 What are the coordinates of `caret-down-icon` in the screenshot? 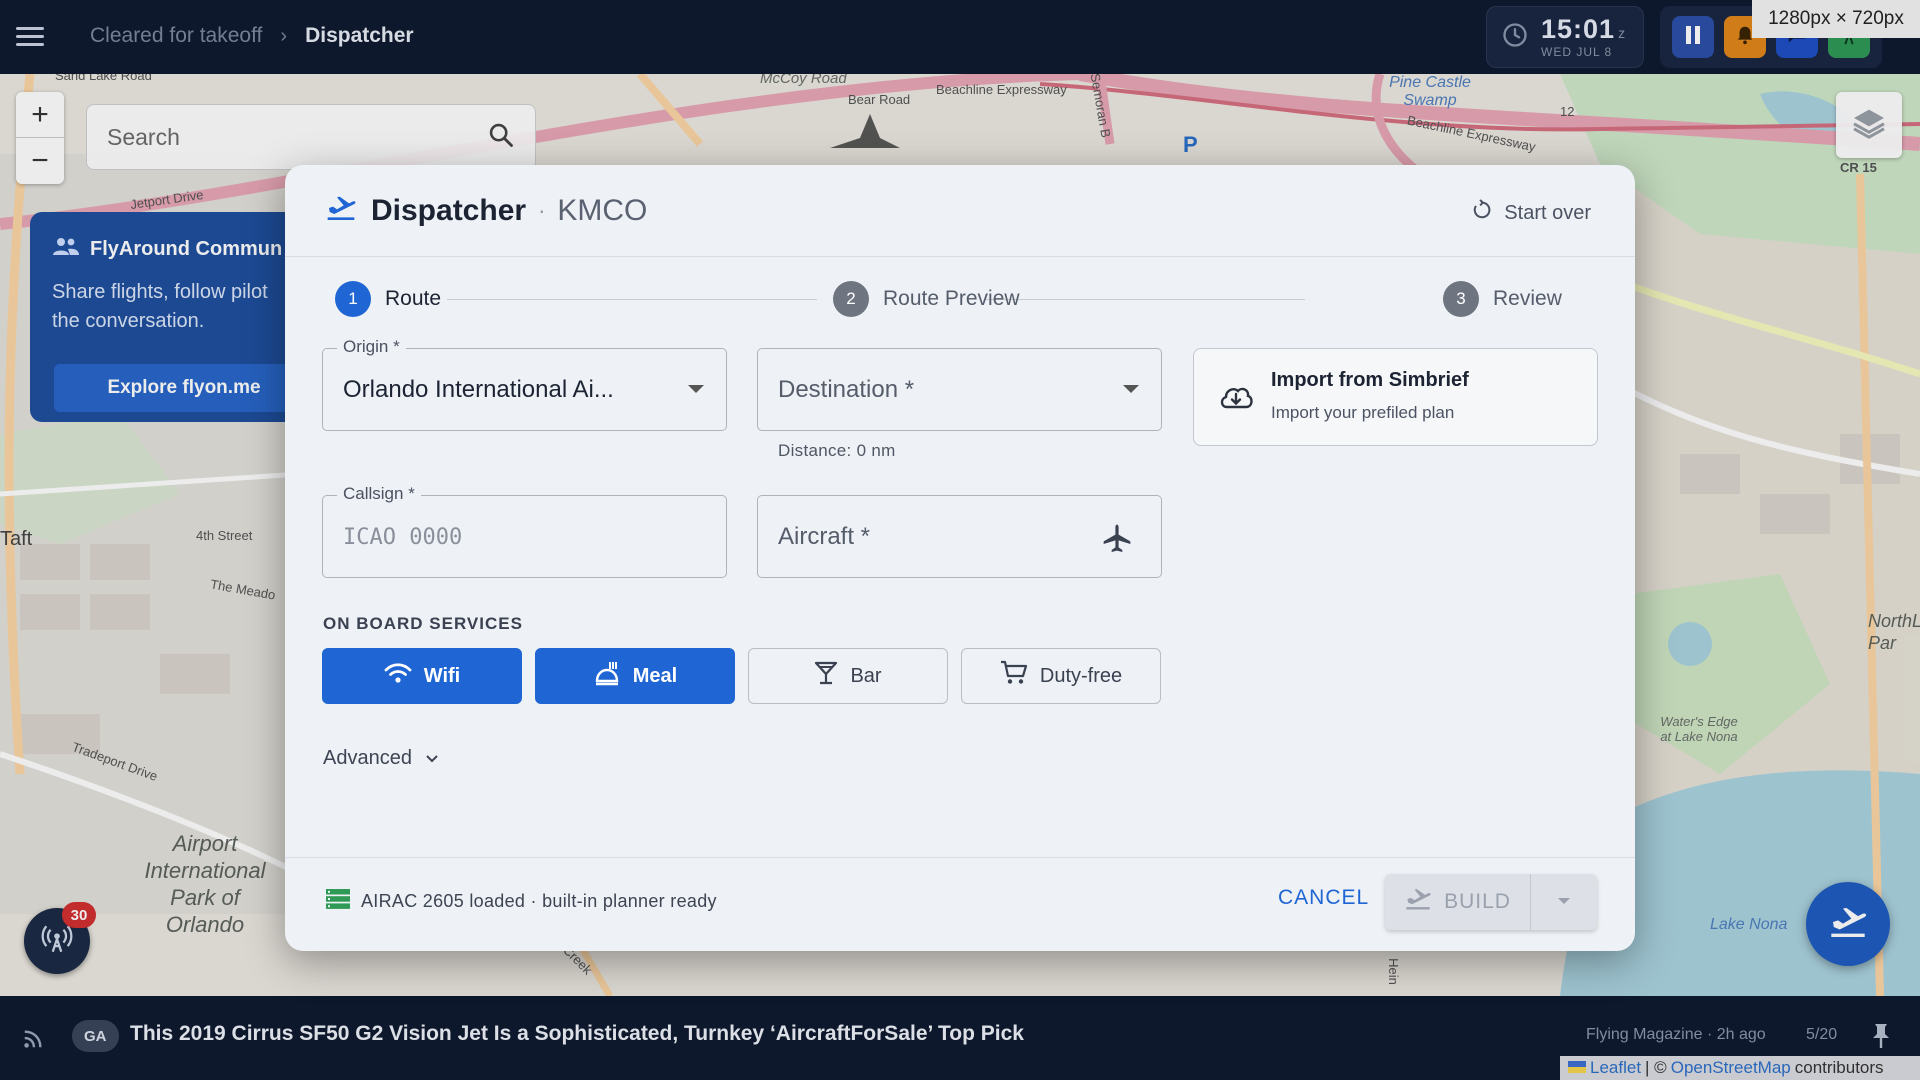 It's located at (1564, 902).